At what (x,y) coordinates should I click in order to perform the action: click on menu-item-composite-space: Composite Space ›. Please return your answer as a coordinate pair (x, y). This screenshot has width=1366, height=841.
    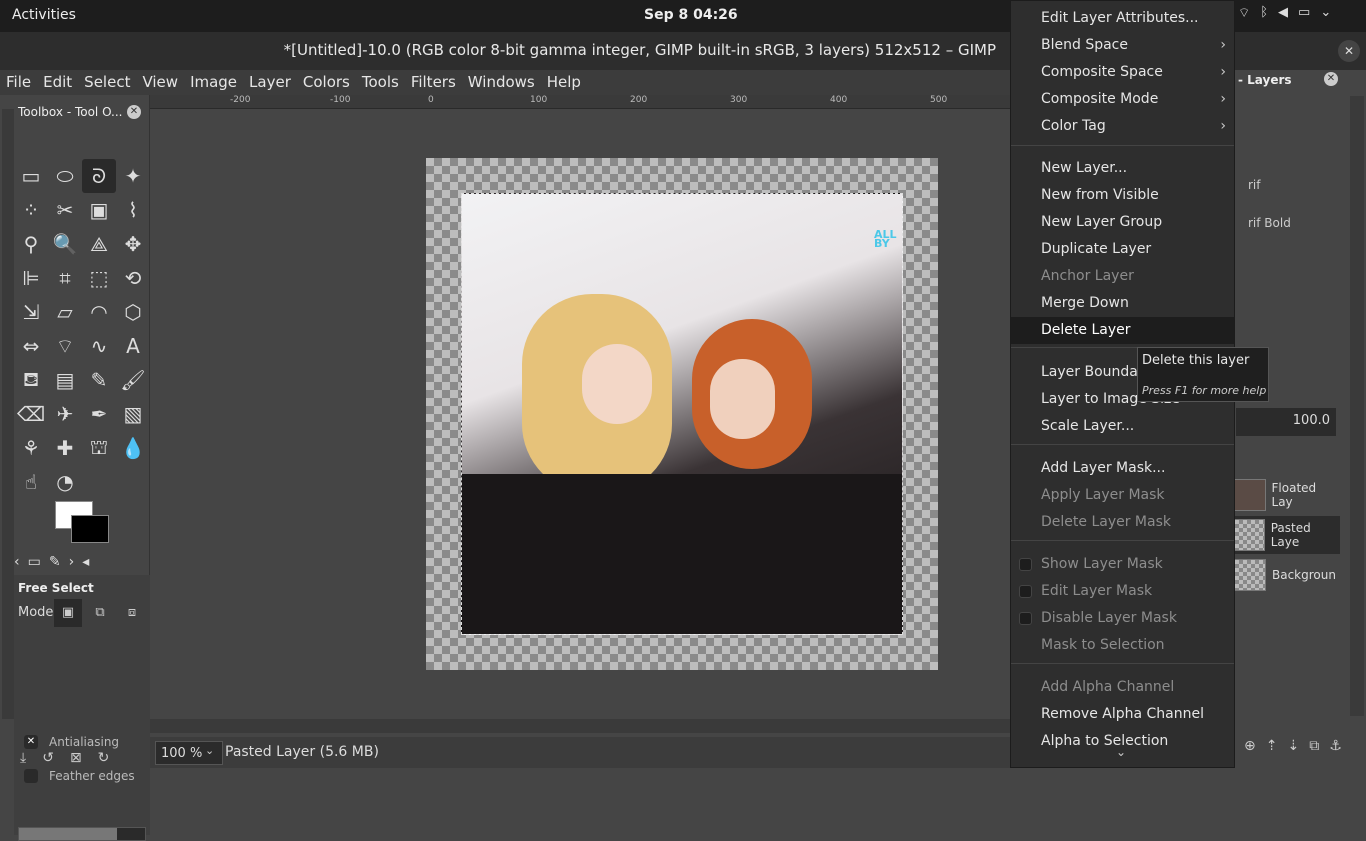
    Looking at the image, I should click on (1122, 72).